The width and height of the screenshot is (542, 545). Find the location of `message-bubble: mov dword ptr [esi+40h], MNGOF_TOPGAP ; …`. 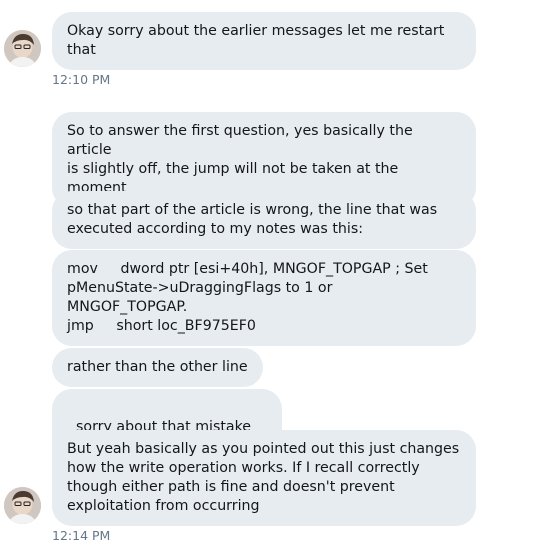

message-bubble: mov dword ptr [esi+40h], MNGOF_TOPGAP ; … is located at coordinates (264, 298).